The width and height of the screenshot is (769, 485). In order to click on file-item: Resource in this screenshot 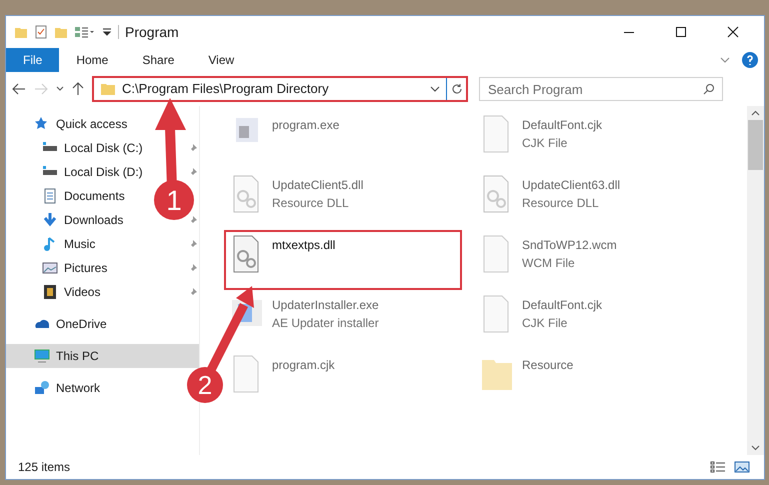, I will do `click(593, 380)`.